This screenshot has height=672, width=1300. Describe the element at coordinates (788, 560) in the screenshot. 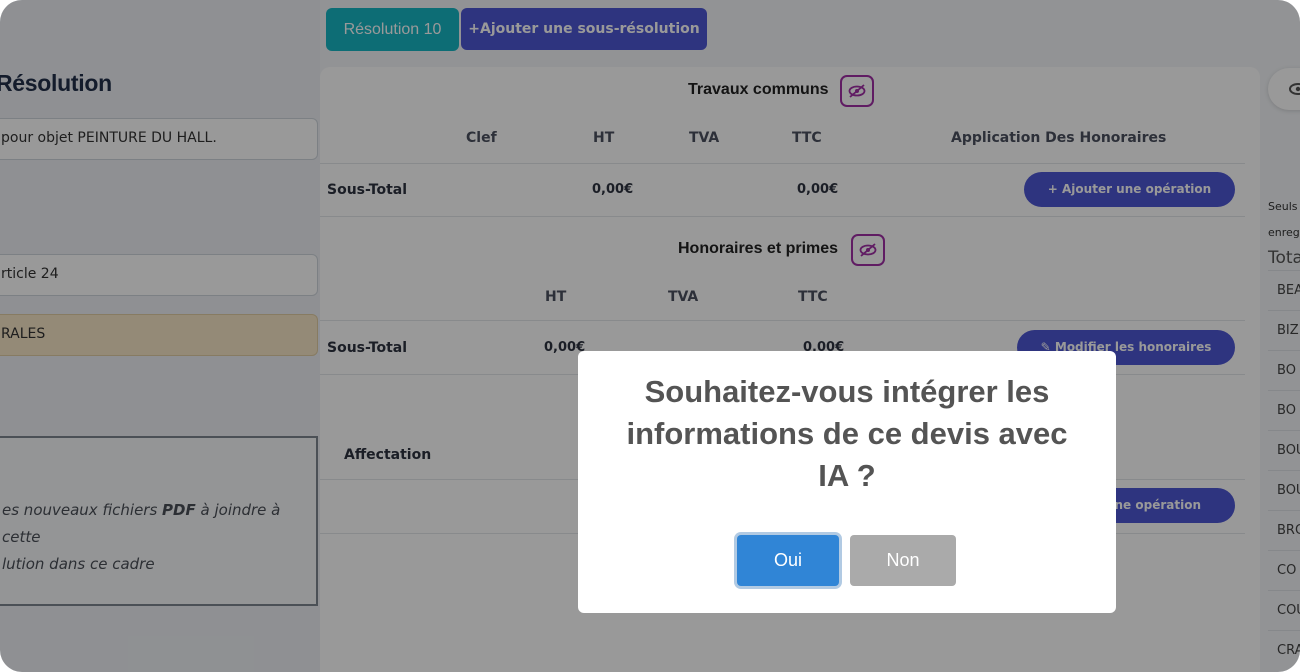

I see `confirm-button: Oui` at that location.